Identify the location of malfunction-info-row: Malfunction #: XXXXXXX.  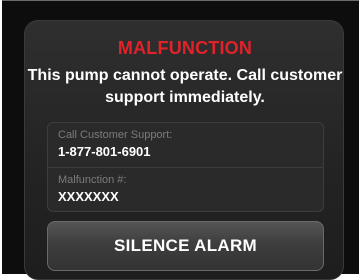
(185, 190).